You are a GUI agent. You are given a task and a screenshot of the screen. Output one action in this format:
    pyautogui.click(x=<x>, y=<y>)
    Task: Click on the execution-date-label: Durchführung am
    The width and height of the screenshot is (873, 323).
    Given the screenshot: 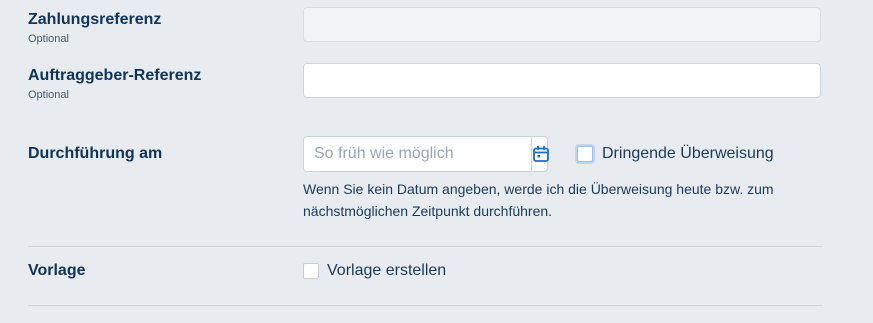 What is the action you would take?
    pyautogui.click(x=95, y=153)
    